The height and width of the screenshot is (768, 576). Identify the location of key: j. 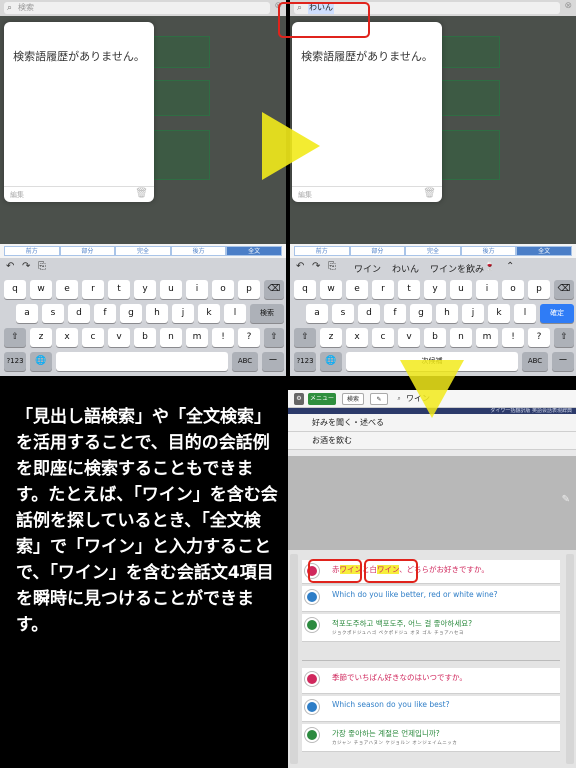
(473, 313).